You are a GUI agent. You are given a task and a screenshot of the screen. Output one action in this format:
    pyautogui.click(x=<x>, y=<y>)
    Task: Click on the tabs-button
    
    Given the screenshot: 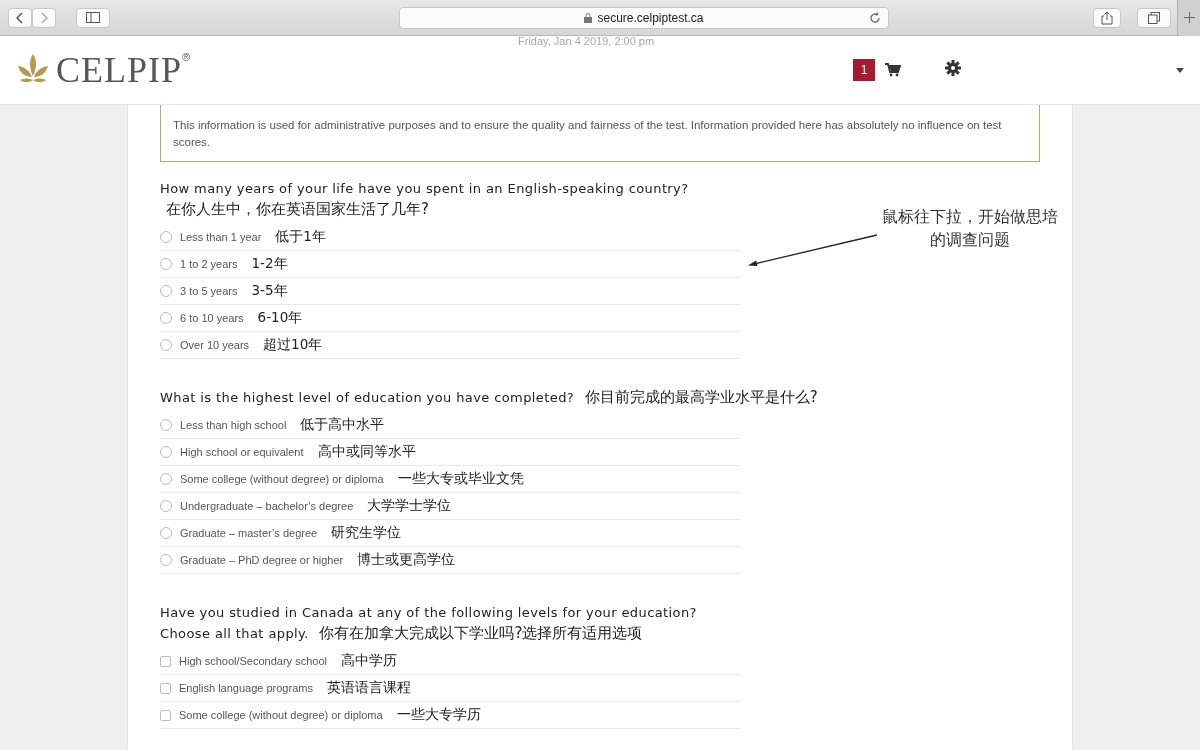 What is the action you would take?
    pyautogui.click(x=1154, y=17)
    